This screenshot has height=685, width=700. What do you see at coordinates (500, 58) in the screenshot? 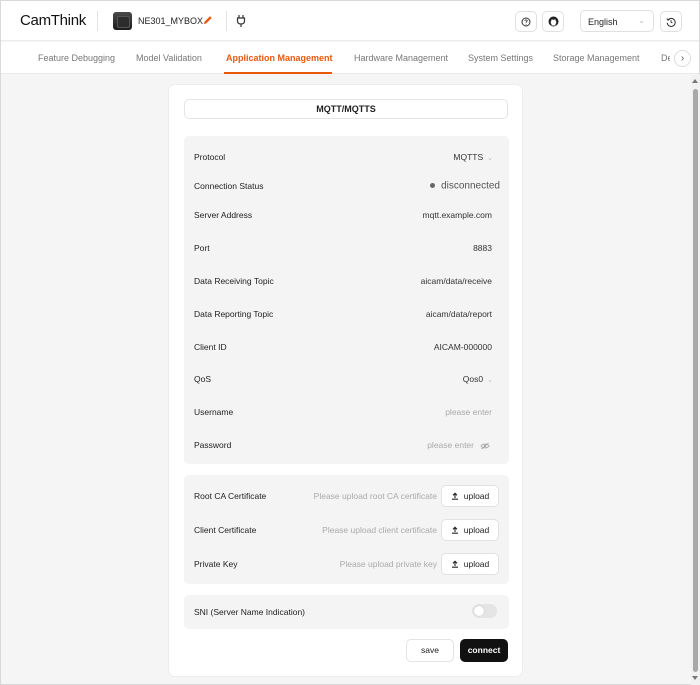
I see `tab-system-settings: System Settings` at bounding box center [500, 58].